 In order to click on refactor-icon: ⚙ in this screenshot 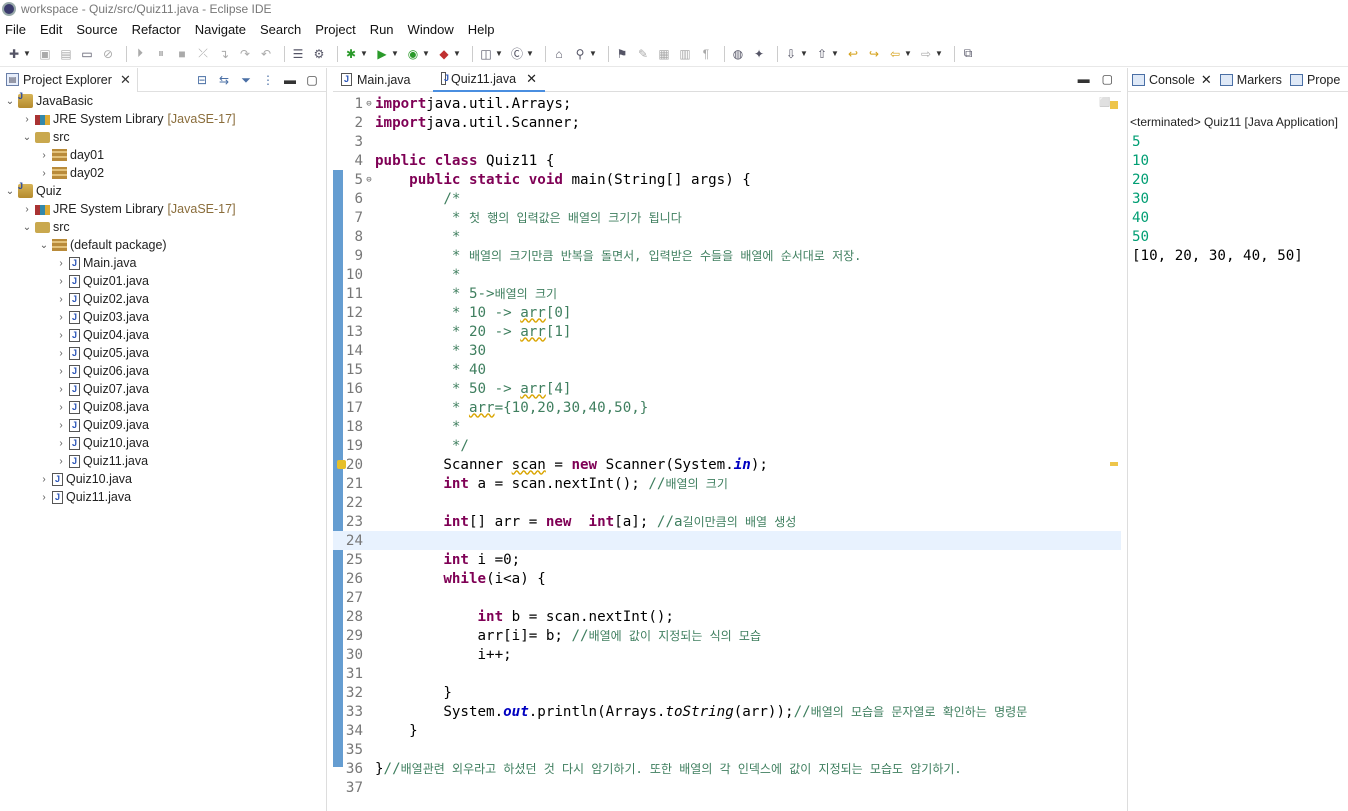, I will do `click(319, 54)`.